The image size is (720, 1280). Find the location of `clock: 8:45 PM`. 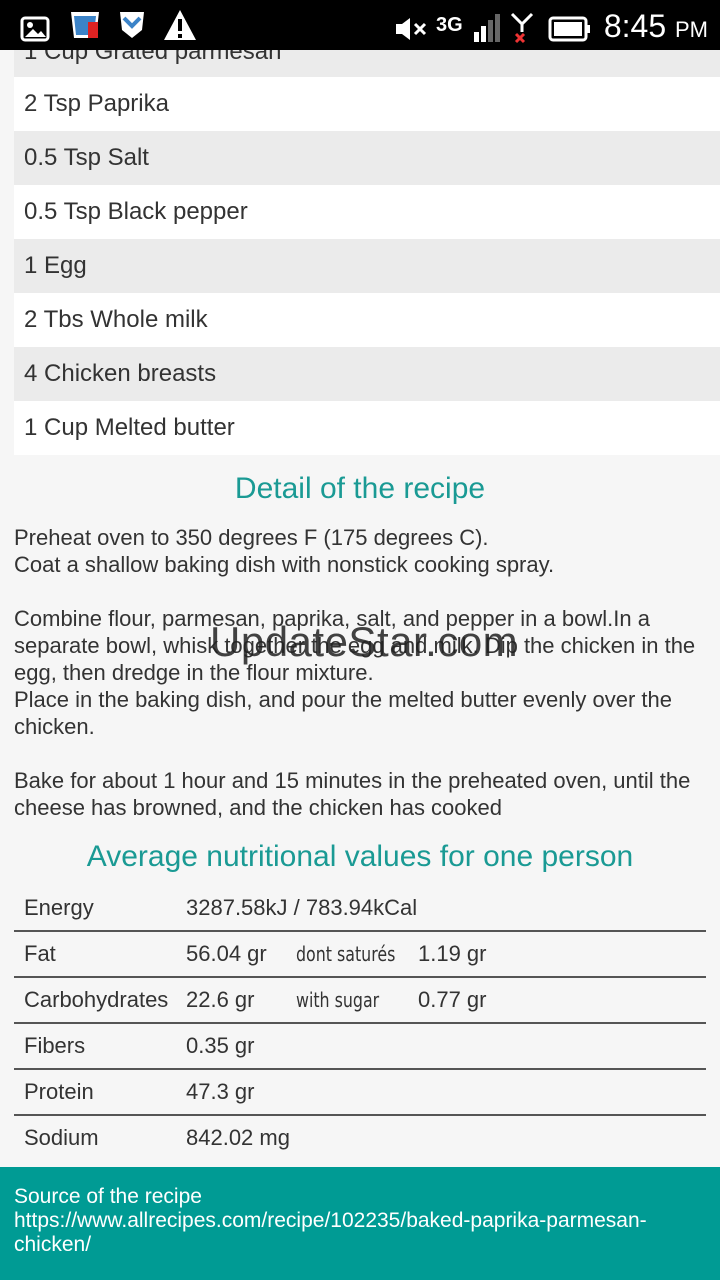

clock: 8:45 PM is located at coordinates (656, 28).